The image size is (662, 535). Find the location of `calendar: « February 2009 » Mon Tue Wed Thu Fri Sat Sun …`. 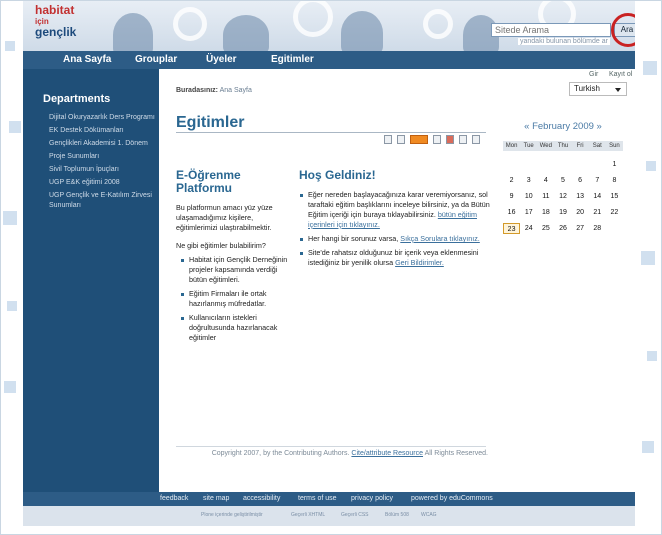

calendar: « February 2009 » Mon Tue Wed Thu Fri Sat Sun … is located at coordinates (563, 177).